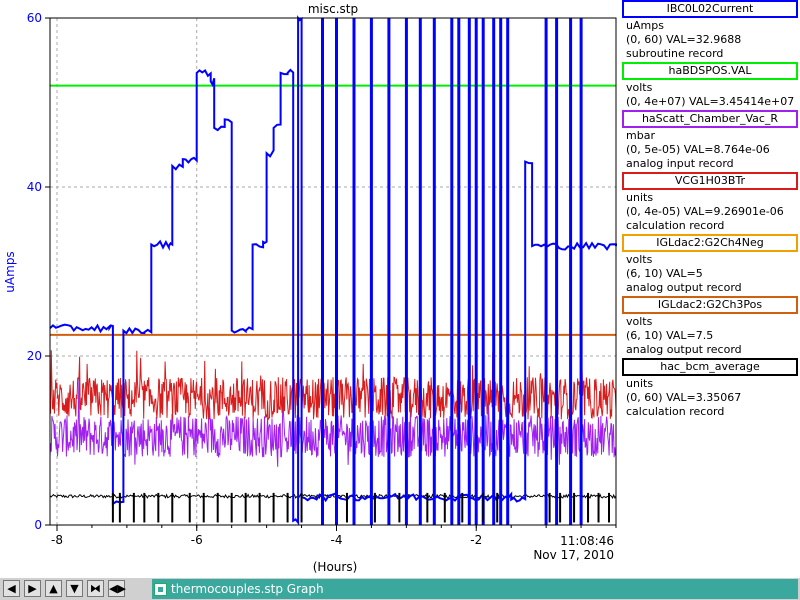 The height and width of the screenshot is (600, 800). I want to click on legend-pv-name: haBDSPOS.VAL, so click(710, 71).